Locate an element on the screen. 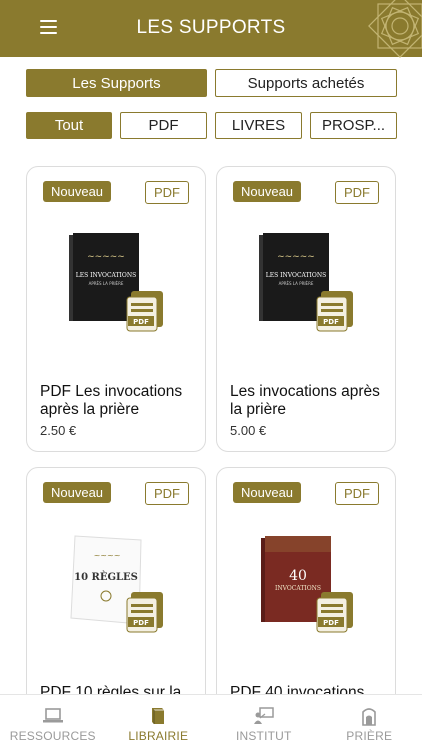  nav-item-ressources: RESSOURCES is located at coordinates (53, 722).